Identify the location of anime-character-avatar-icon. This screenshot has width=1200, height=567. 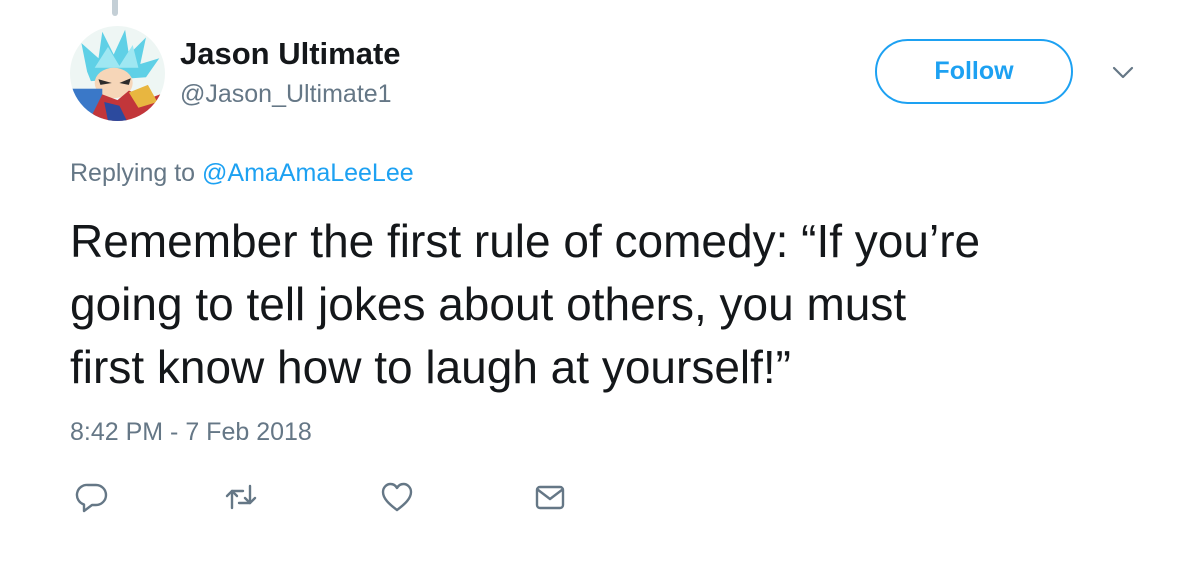
(117, 73).